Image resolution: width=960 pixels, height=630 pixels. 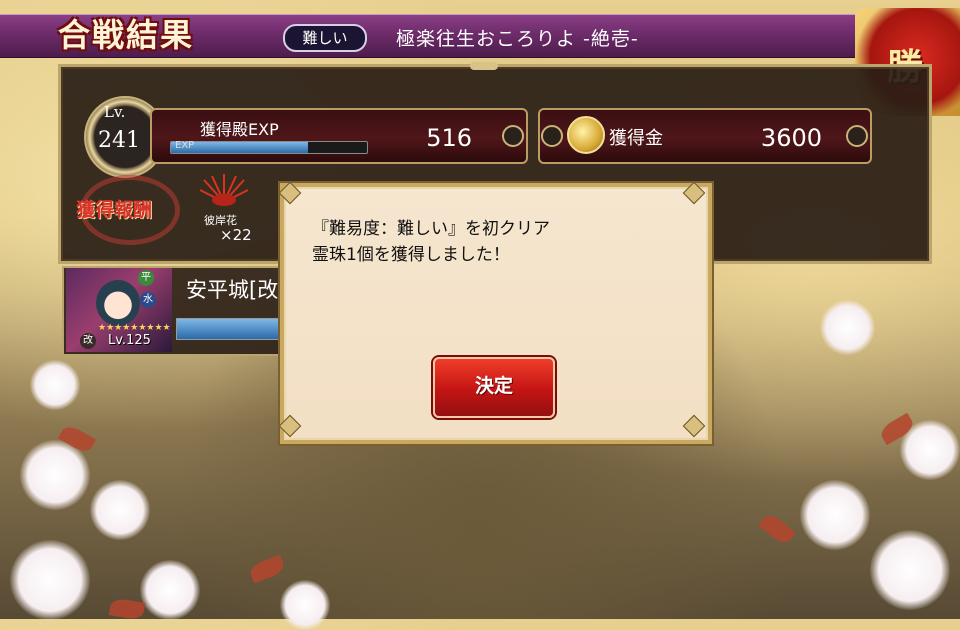 I want to click on exp-label: 獲得殿EXP, so click(x=239, y=129).